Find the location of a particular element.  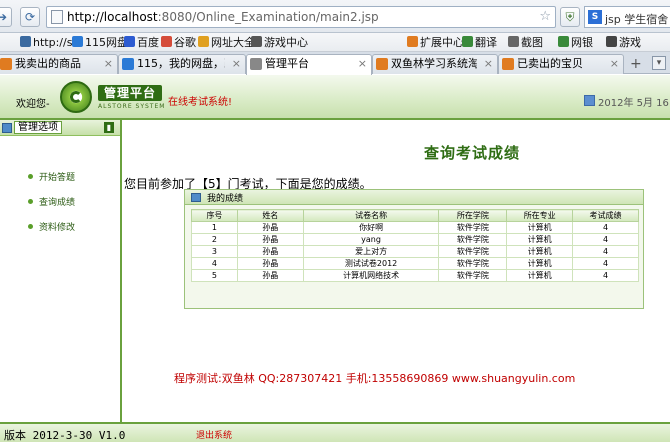

sidebar-item-query-scores: 查询成绩 is located at coordinates (51, 201).